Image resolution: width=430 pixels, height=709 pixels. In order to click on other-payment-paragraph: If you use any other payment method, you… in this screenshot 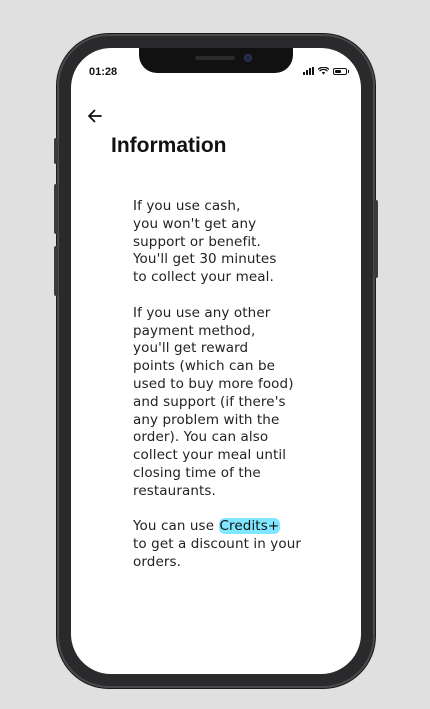, I will do `click(223, 403)`.